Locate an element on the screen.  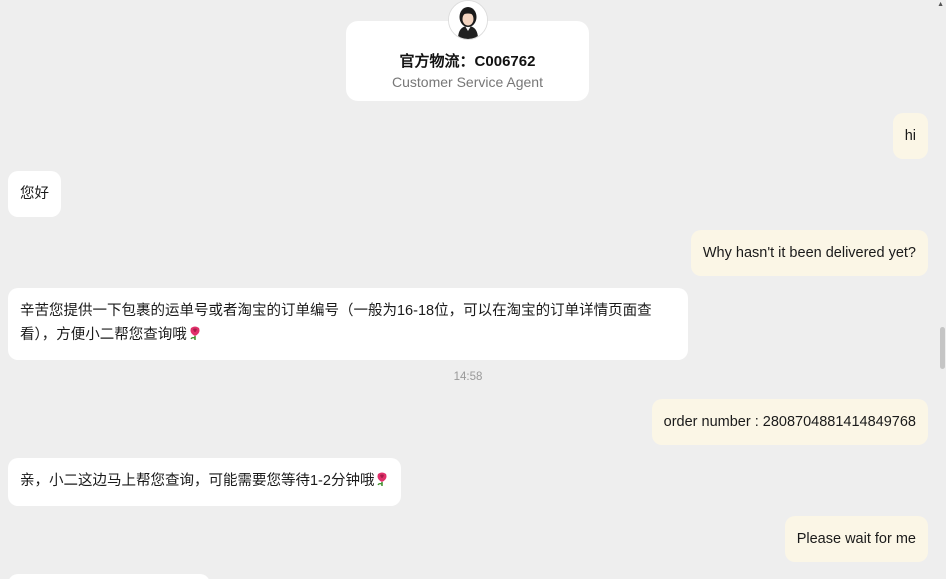
avatar-icon is located at coordinates (468, 20).